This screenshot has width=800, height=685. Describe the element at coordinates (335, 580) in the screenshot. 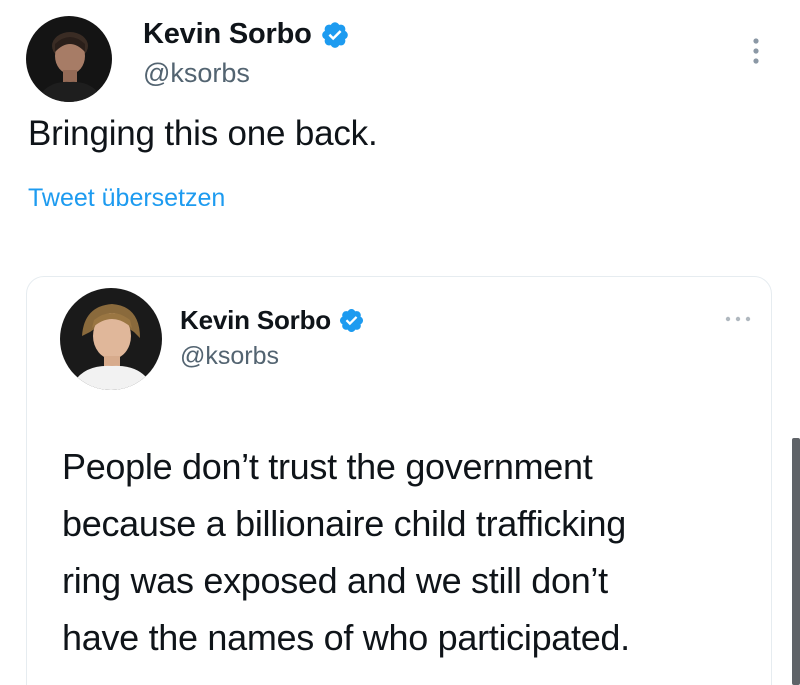

I see `quoted-text-line: ring was exposed and we still don’t` at that location.